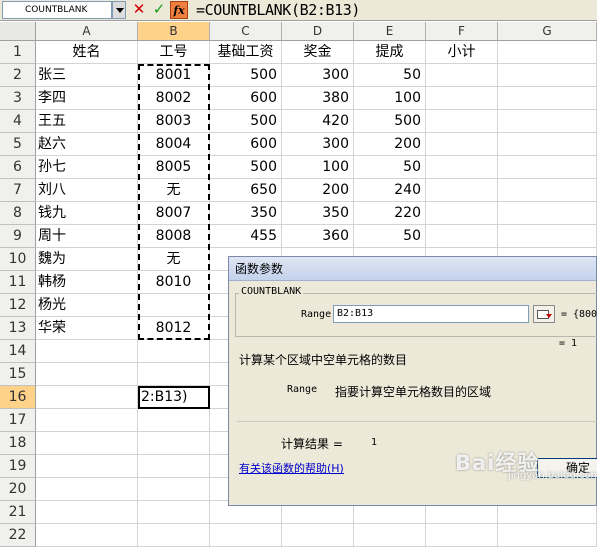  Describe the element at coordinates (318, 144) in the screenshot. I see `cell-d5: 300` at that location.